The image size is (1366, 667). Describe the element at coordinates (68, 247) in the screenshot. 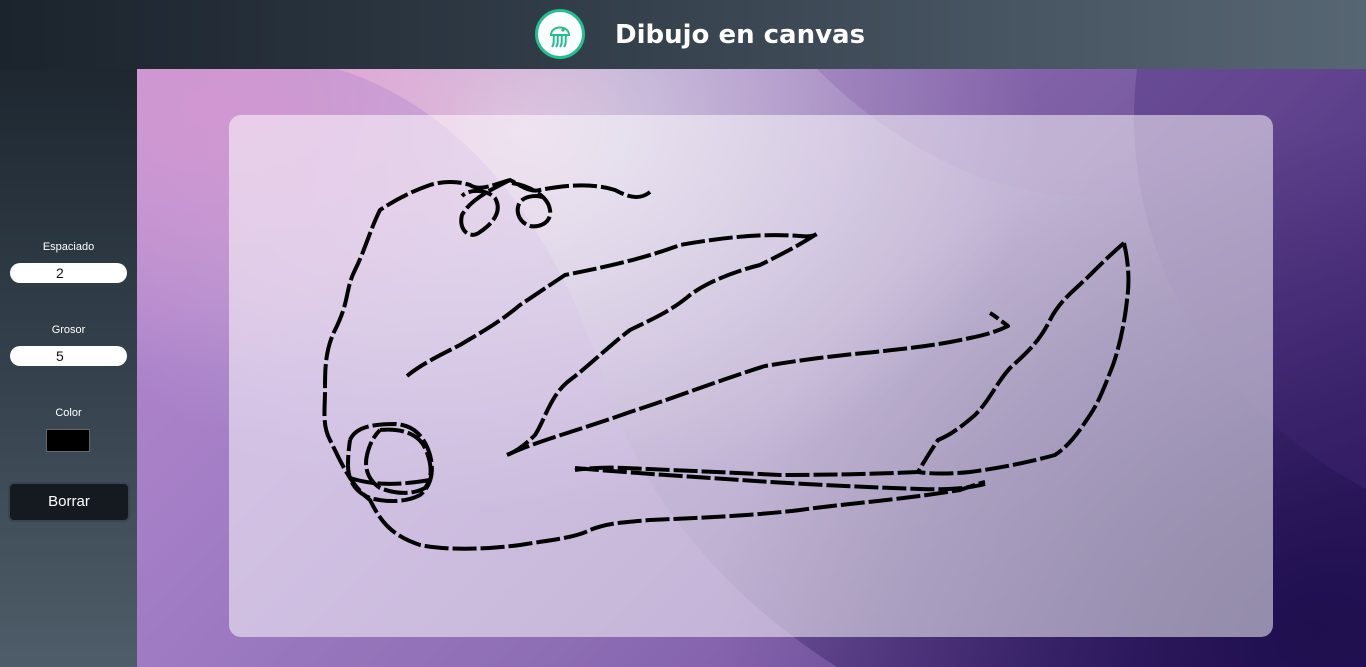

I see `spacing-label: Espaciado` at that location.